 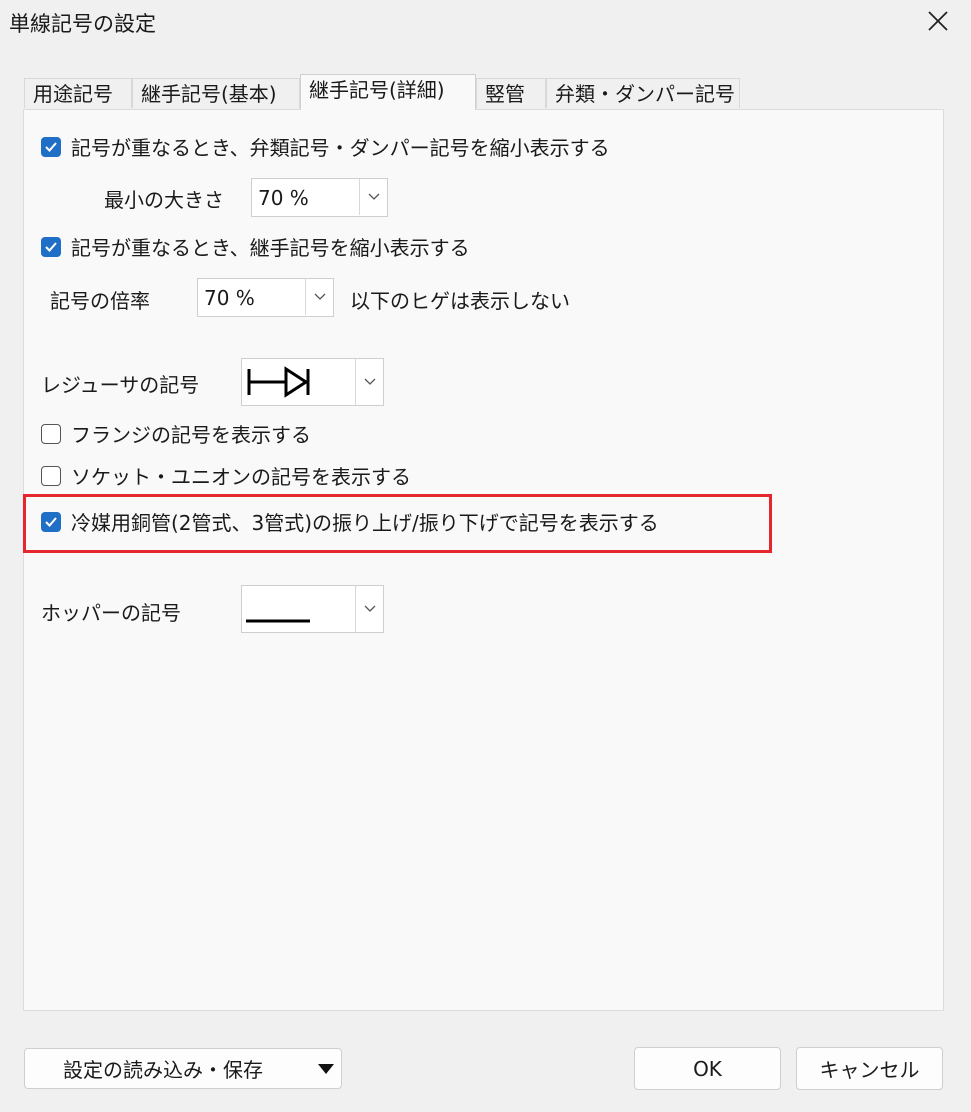 I want to click on dropdown-arrow-icon, so click(x=326, y=1069).